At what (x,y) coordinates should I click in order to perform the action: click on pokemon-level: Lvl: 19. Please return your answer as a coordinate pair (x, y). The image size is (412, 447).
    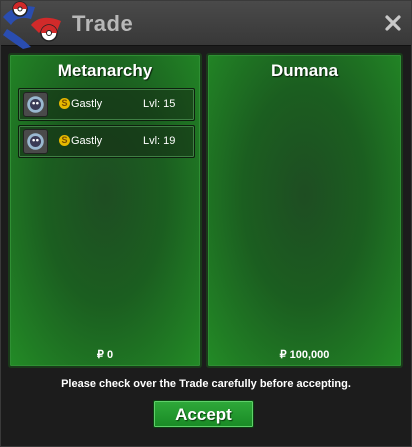
    Looking at the image, I should click on (159, 141).